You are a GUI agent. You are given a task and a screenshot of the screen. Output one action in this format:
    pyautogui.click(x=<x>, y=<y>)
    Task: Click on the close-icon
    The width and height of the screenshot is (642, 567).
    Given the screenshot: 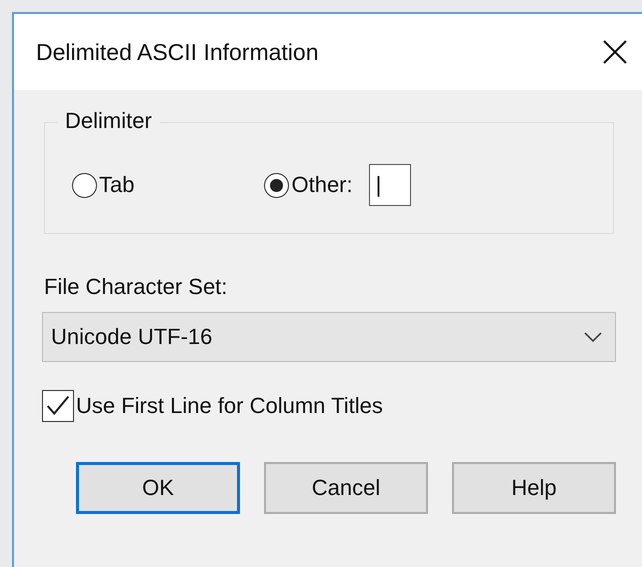 What is the action you would take?
    pyautogui.click(x=615, y=52)
    